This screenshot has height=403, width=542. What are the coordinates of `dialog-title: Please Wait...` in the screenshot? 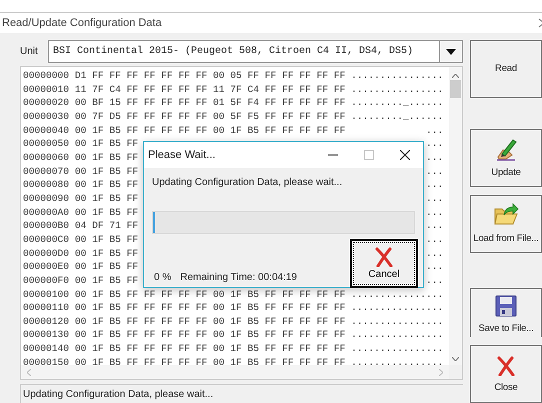 It's located at (182, 155).